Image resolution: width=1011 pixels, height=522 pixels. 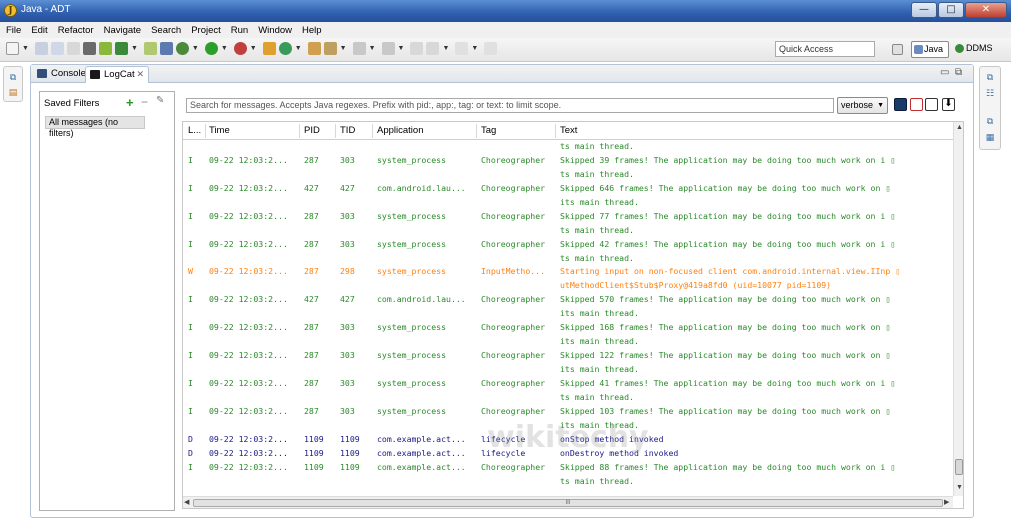 I want to click on sdk-manager-icon, so click(x=89, y=48).